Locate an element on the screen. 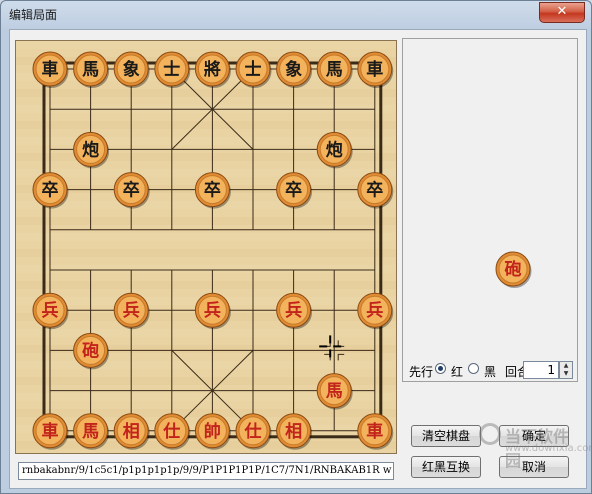 The width and height of the screenshot is (592, 494). first-move-controls: 先行 红 黑 回合 1 ▲ ▼ is located at coordinates (487, 371).